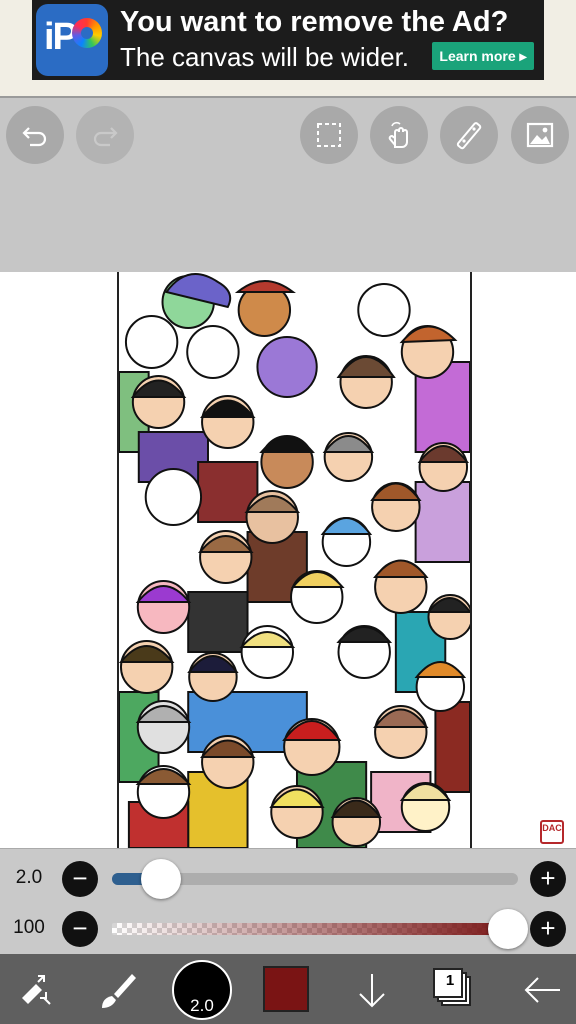 The height and width of the screenshot is (1024, 576). I want to click on back-arrow-icon, so click(542, 990).